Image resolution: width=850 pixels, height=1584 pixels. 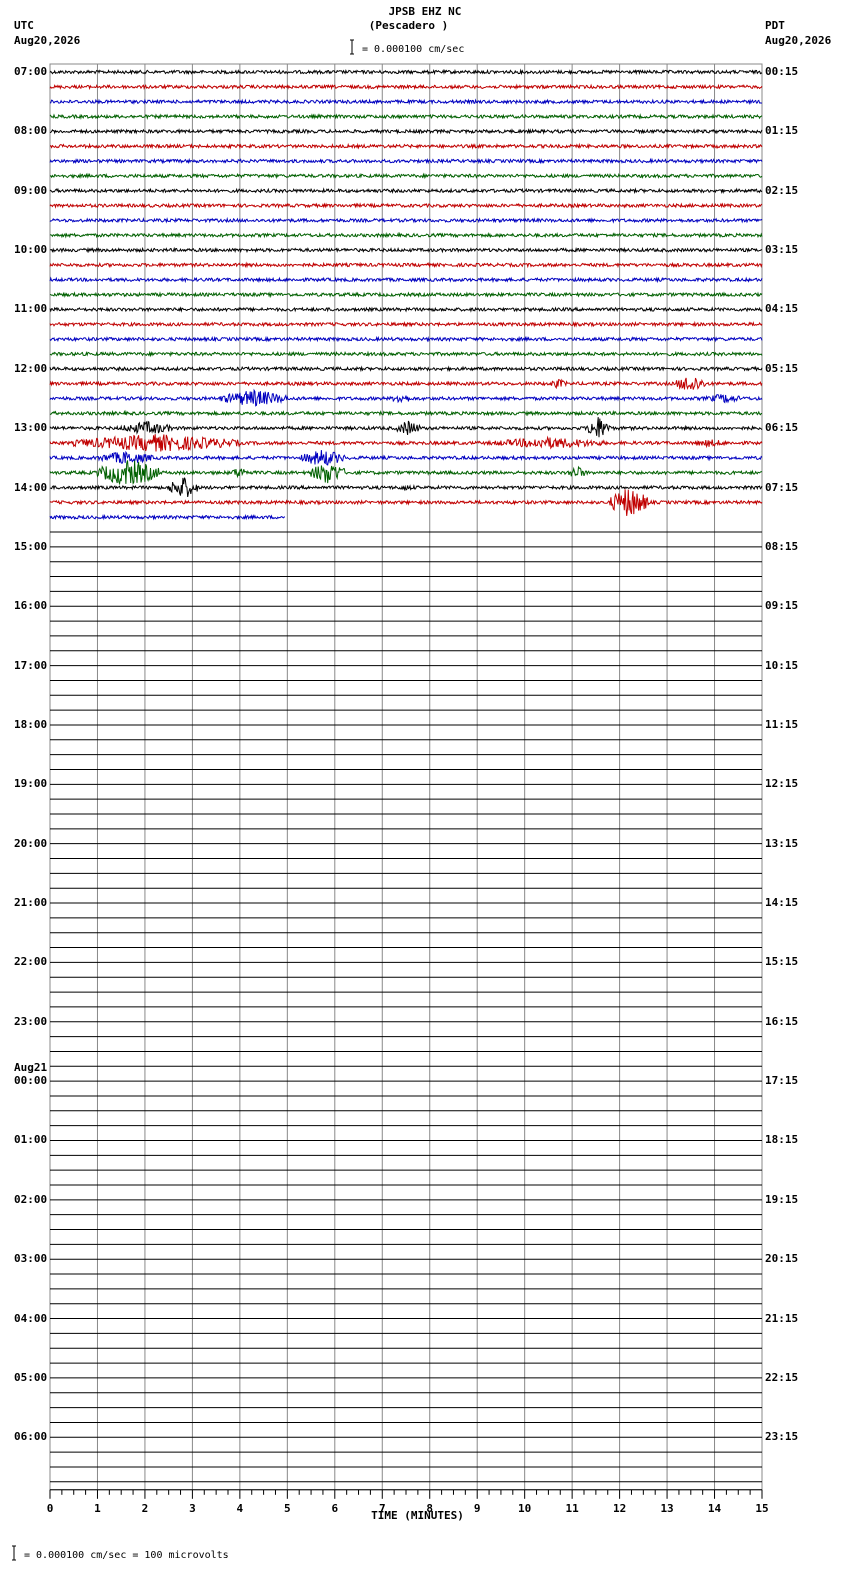 What do you see at coordinates (31, 843) in the screenshot?
I see `utc-hour-label: 20:00` at bounding box center [31, 843].